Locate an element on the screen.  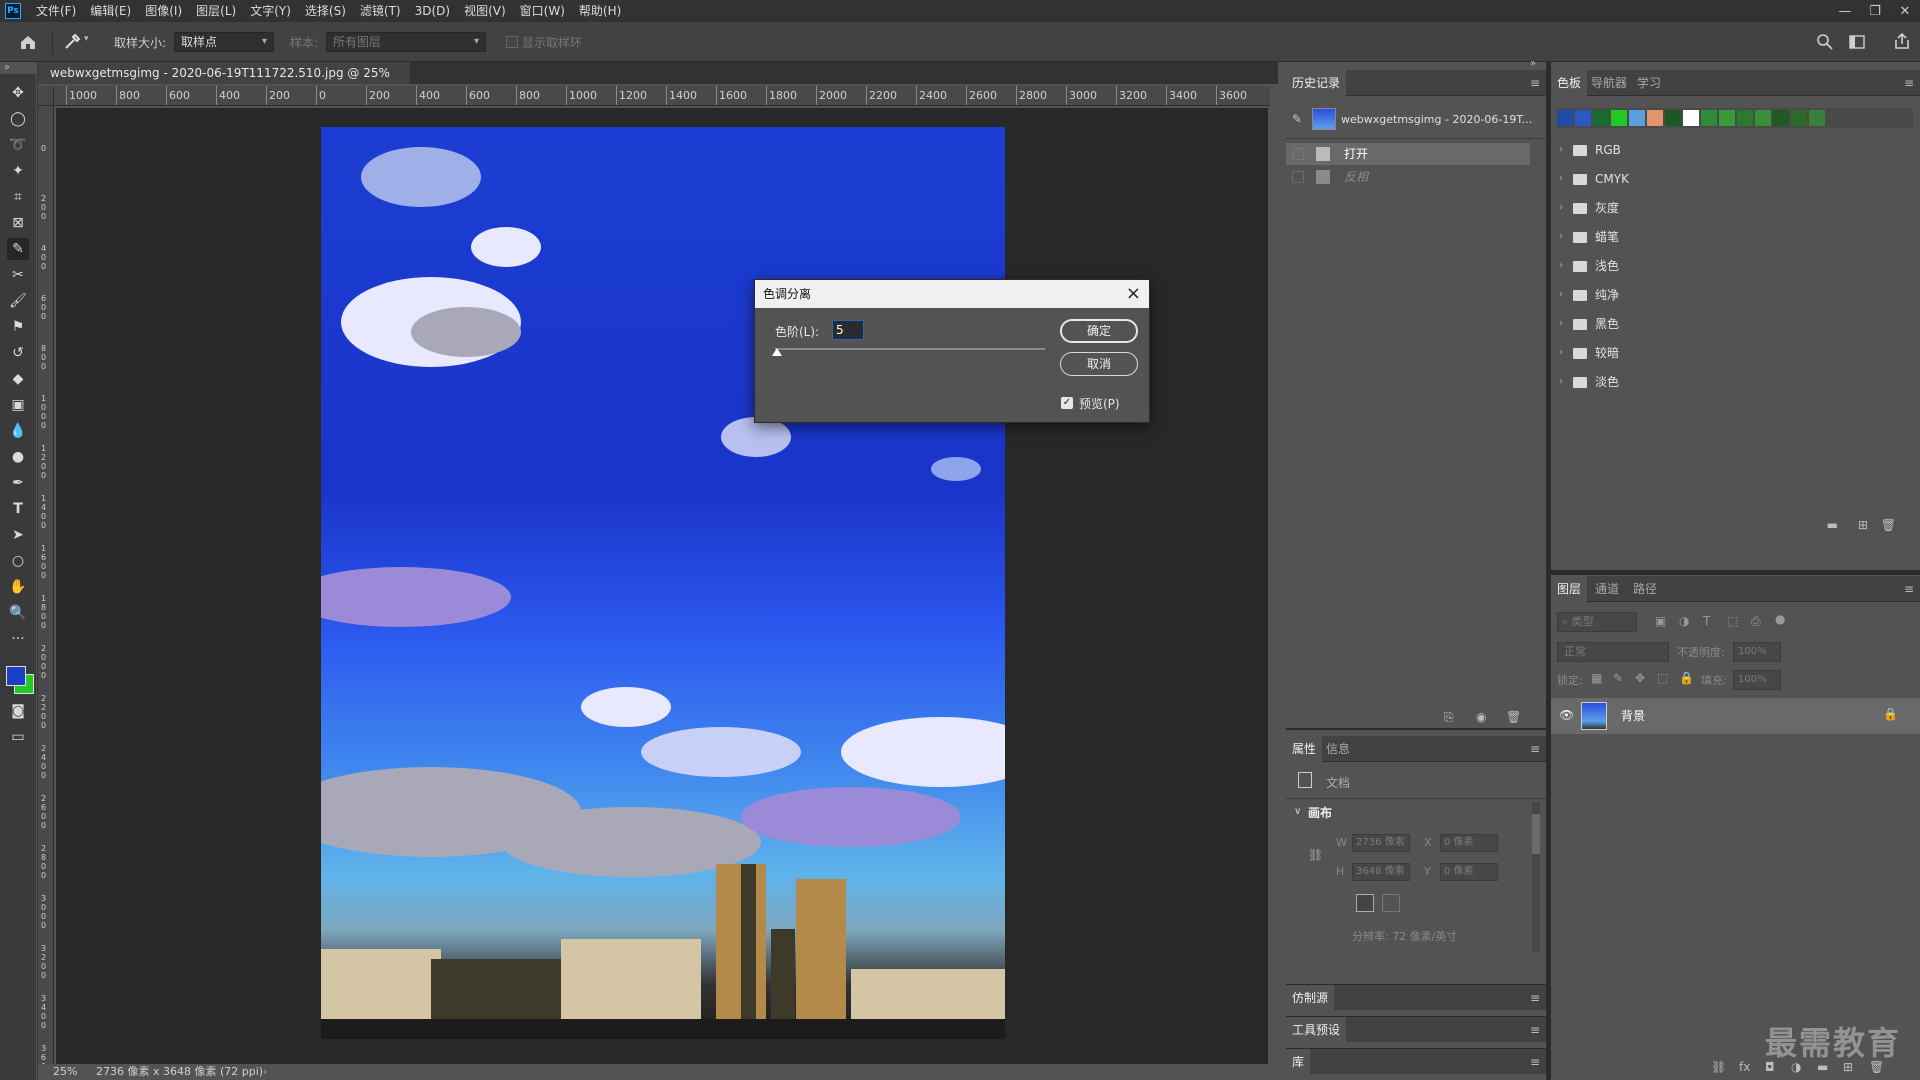
move-tool-icon: ✥ is located at coordinates (18, 93).